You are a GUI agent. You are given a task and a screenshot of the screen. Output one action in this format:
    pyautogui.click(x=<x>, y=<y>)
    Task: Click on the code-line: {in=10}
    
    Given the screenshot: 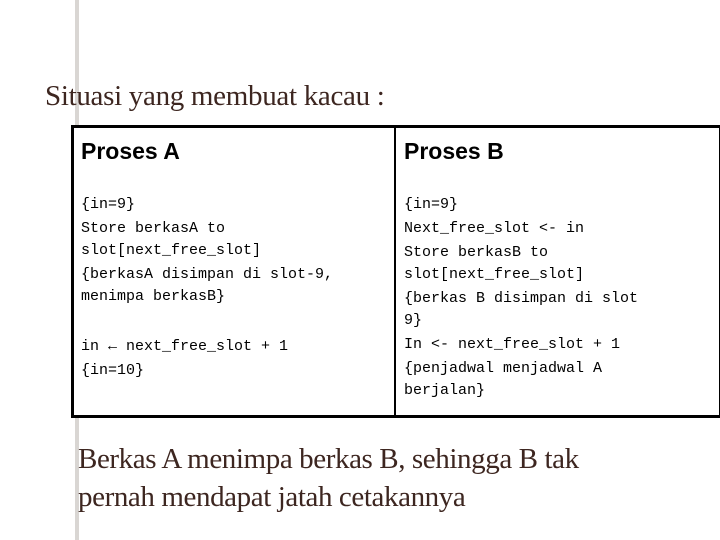 What is the action you would take?
    pyautogui.click(x=113, y=370)
    